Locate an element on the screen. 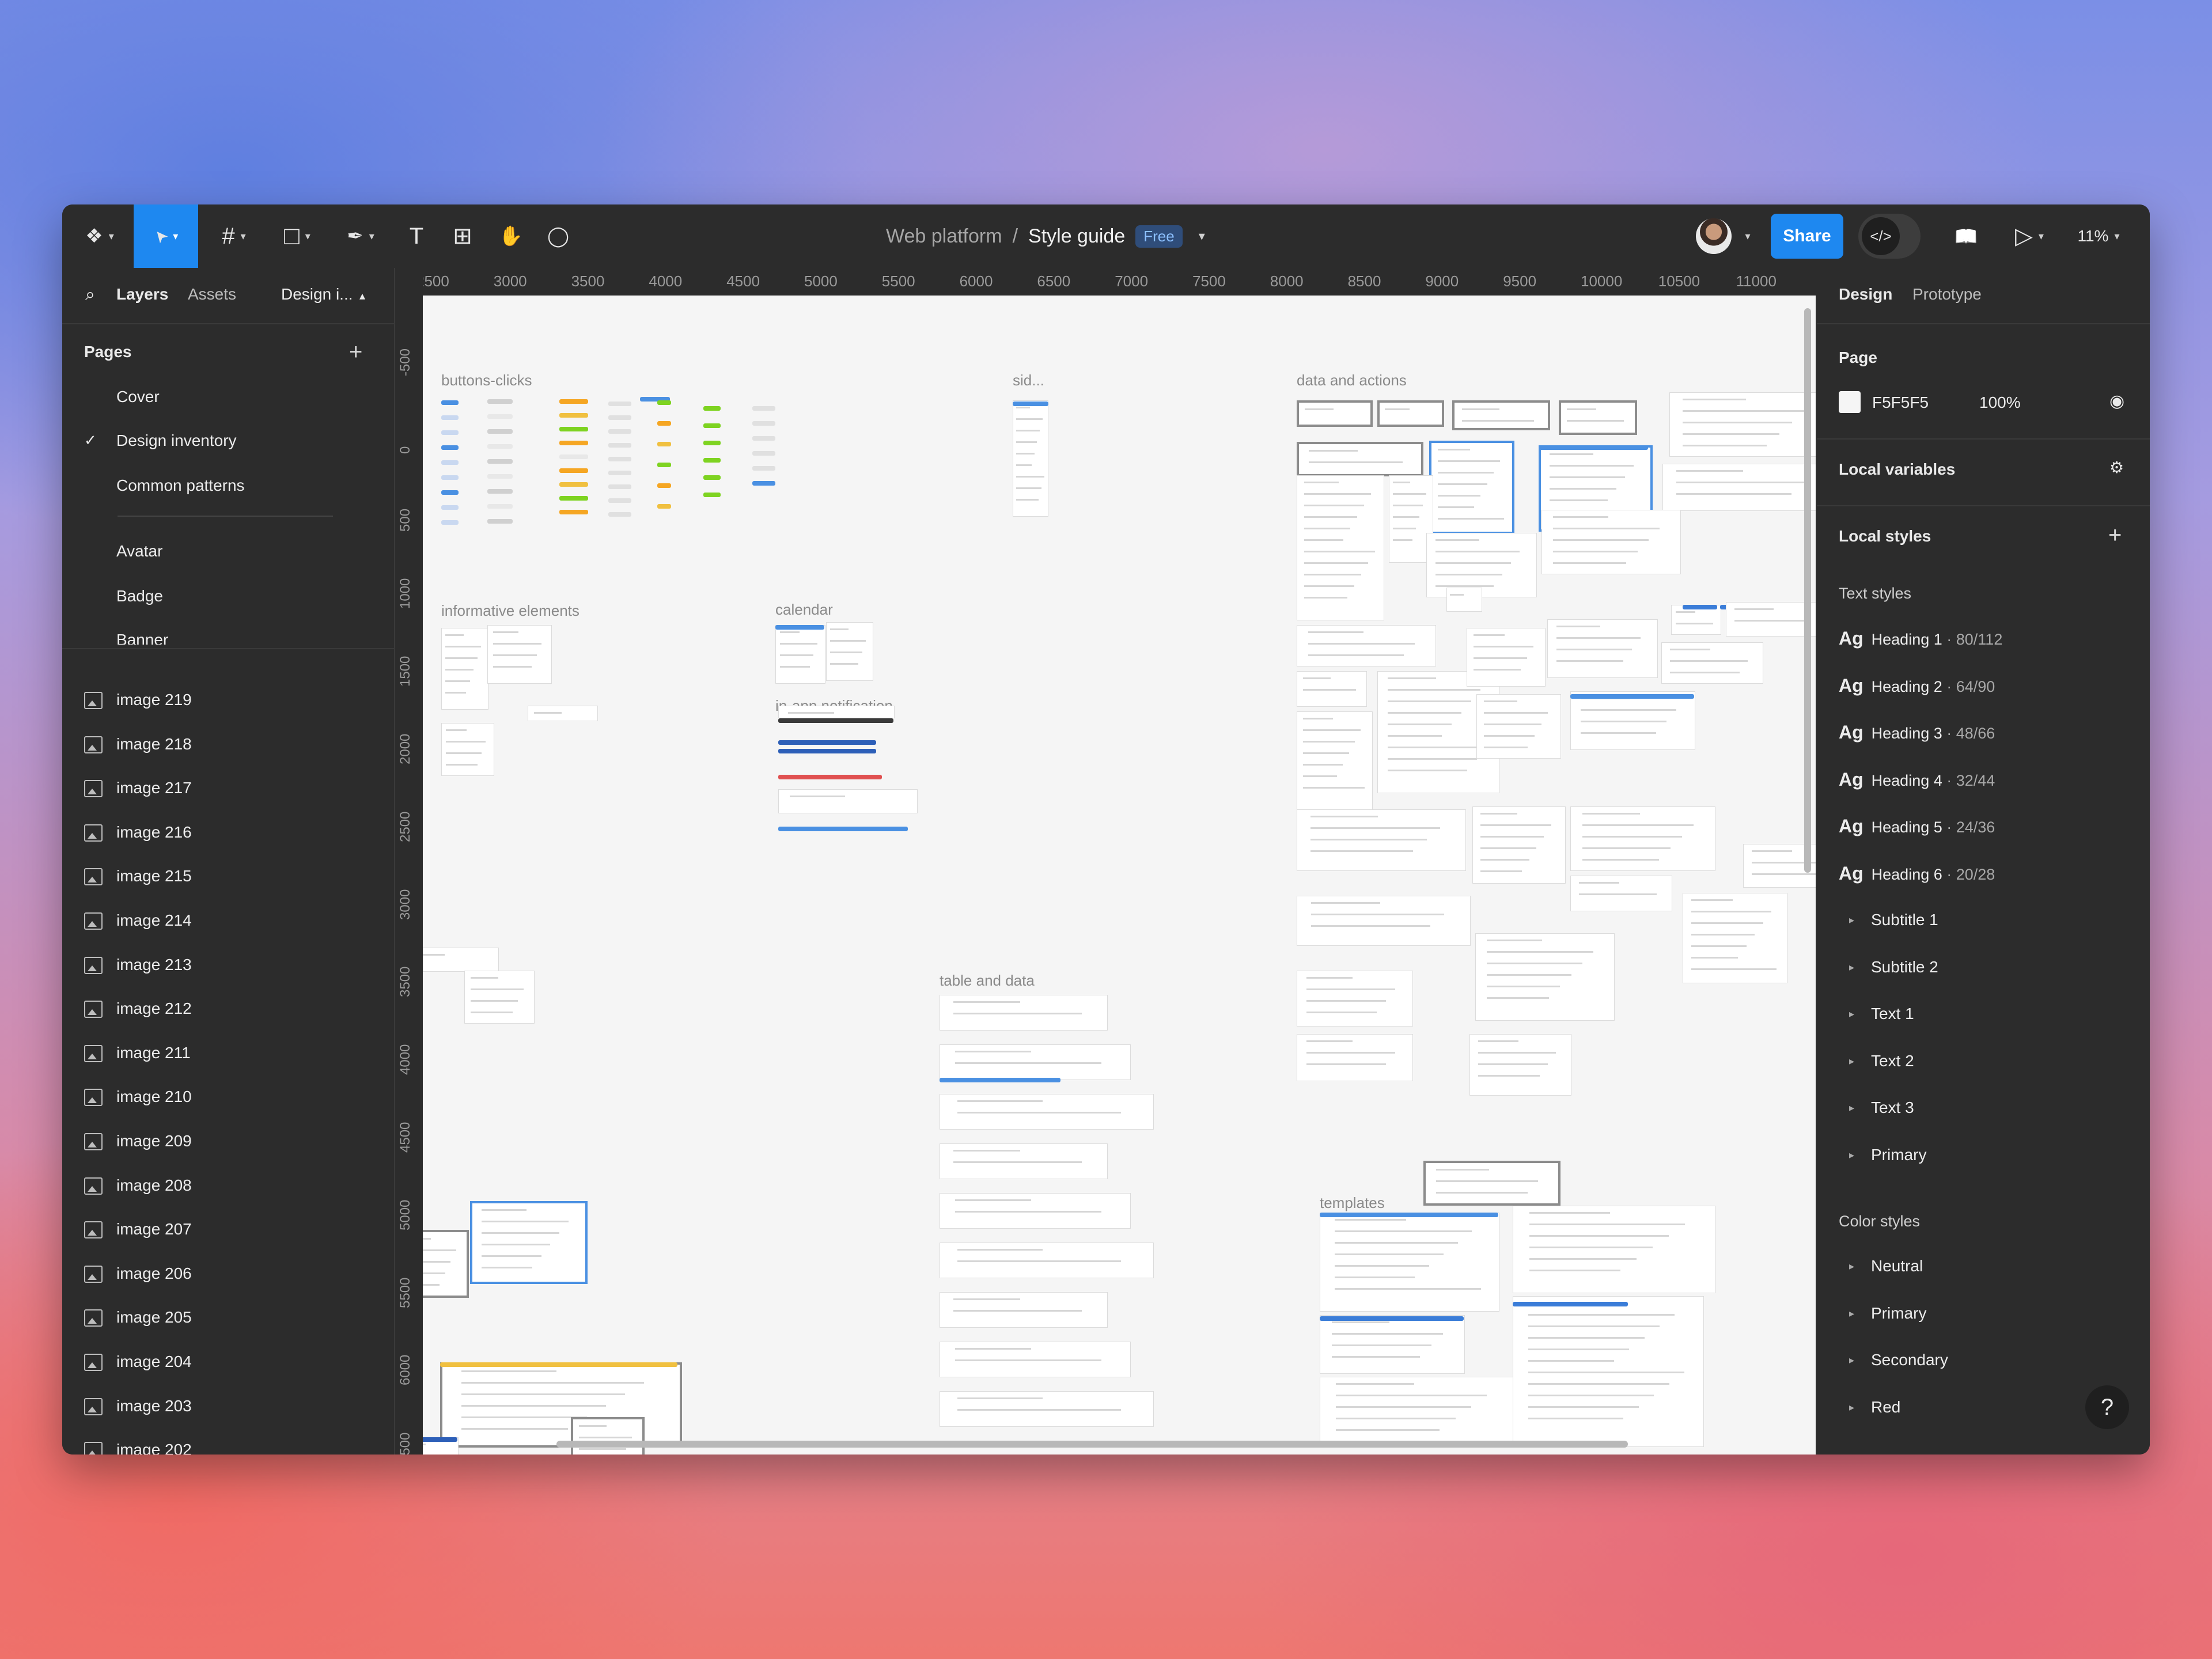 This screenshot has height=1659, width=2212. comment-tool-button: ◯ is located at coordinates (558, 236).